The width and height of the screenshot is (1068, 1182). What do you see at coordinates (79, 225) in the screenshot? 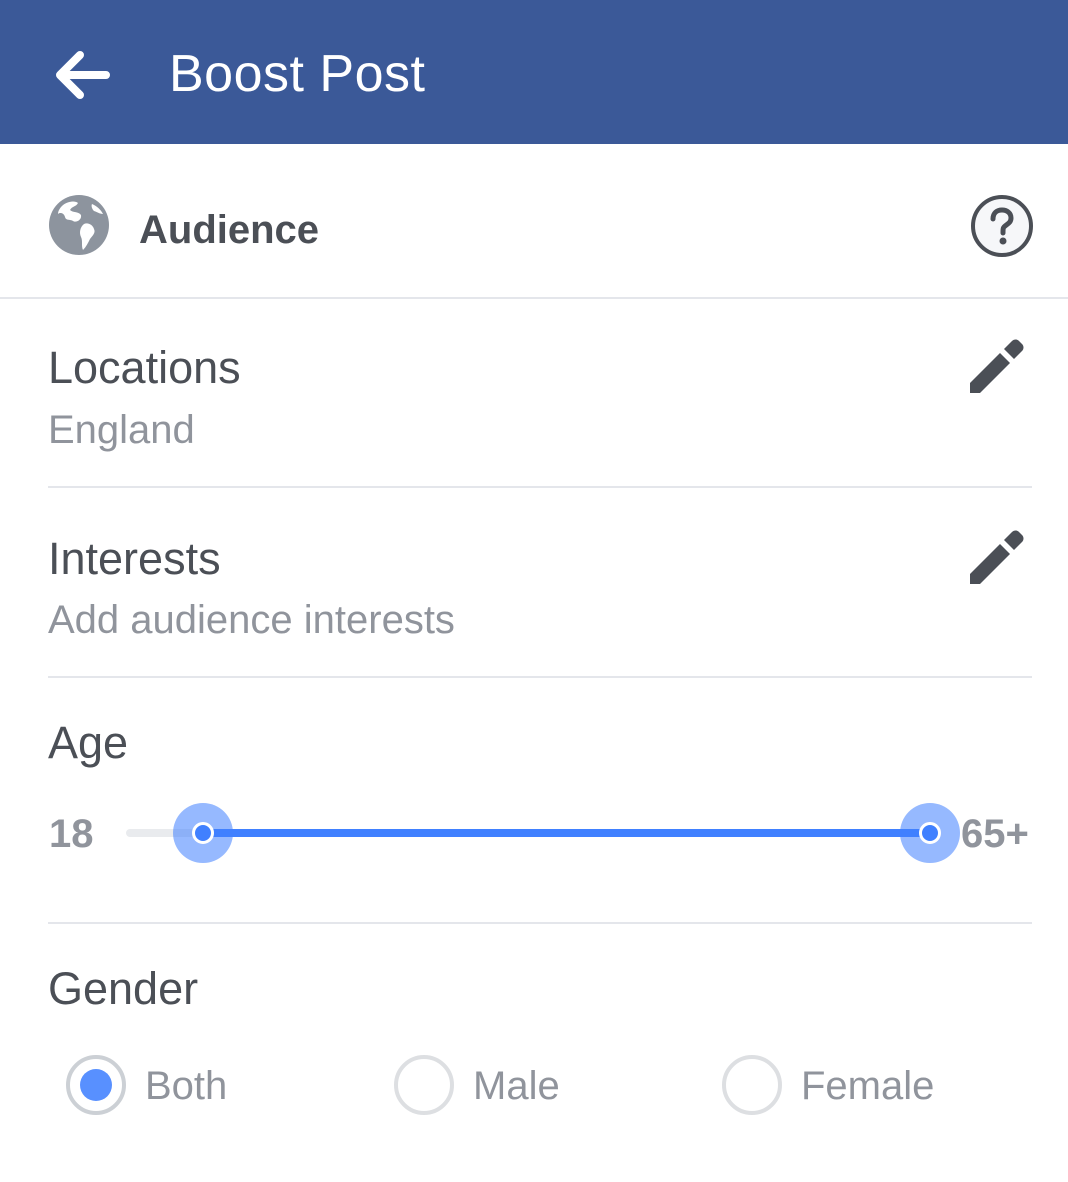
I see `globe-icon` at bounding box center [79, 225].